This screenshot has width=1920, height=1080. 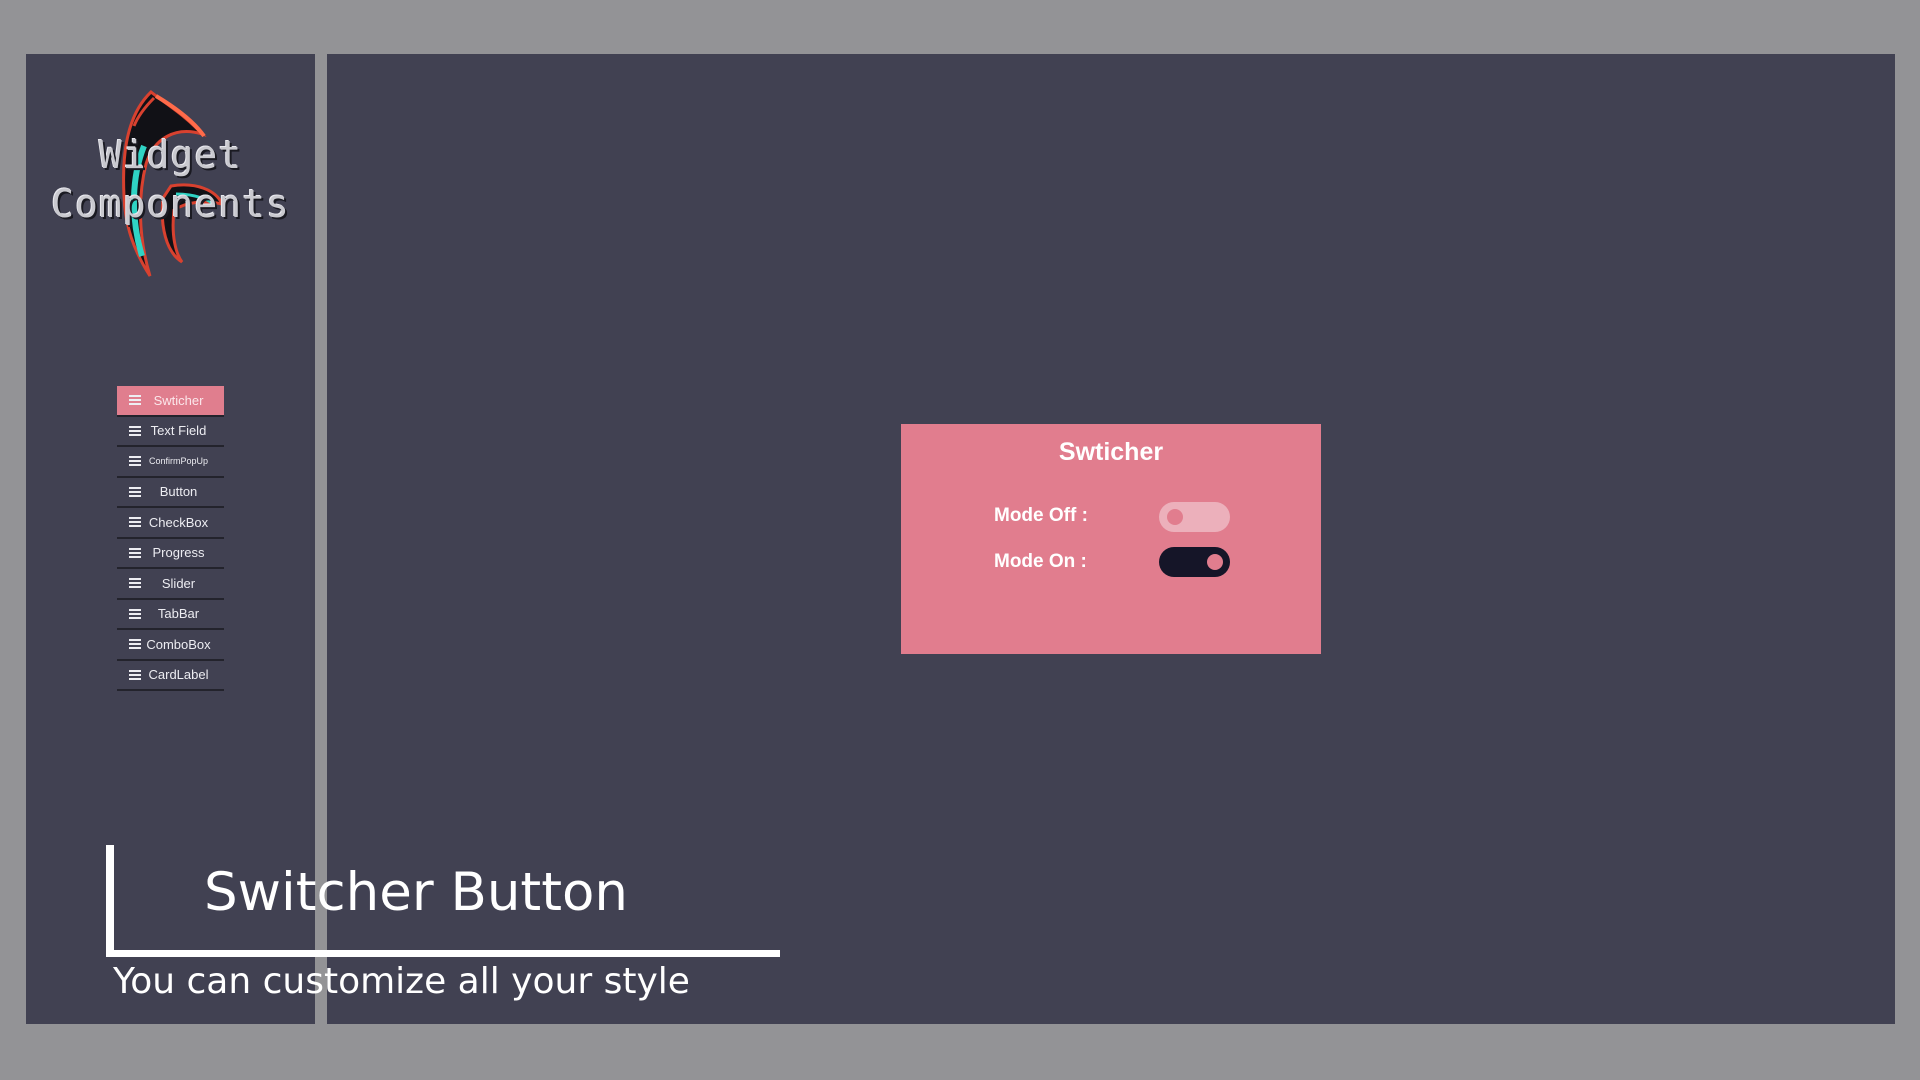 What do you see at coordinates (178, 492) in the screenshot?
I see `sidebar-item-label: Button` at bounding box center [178, 492].